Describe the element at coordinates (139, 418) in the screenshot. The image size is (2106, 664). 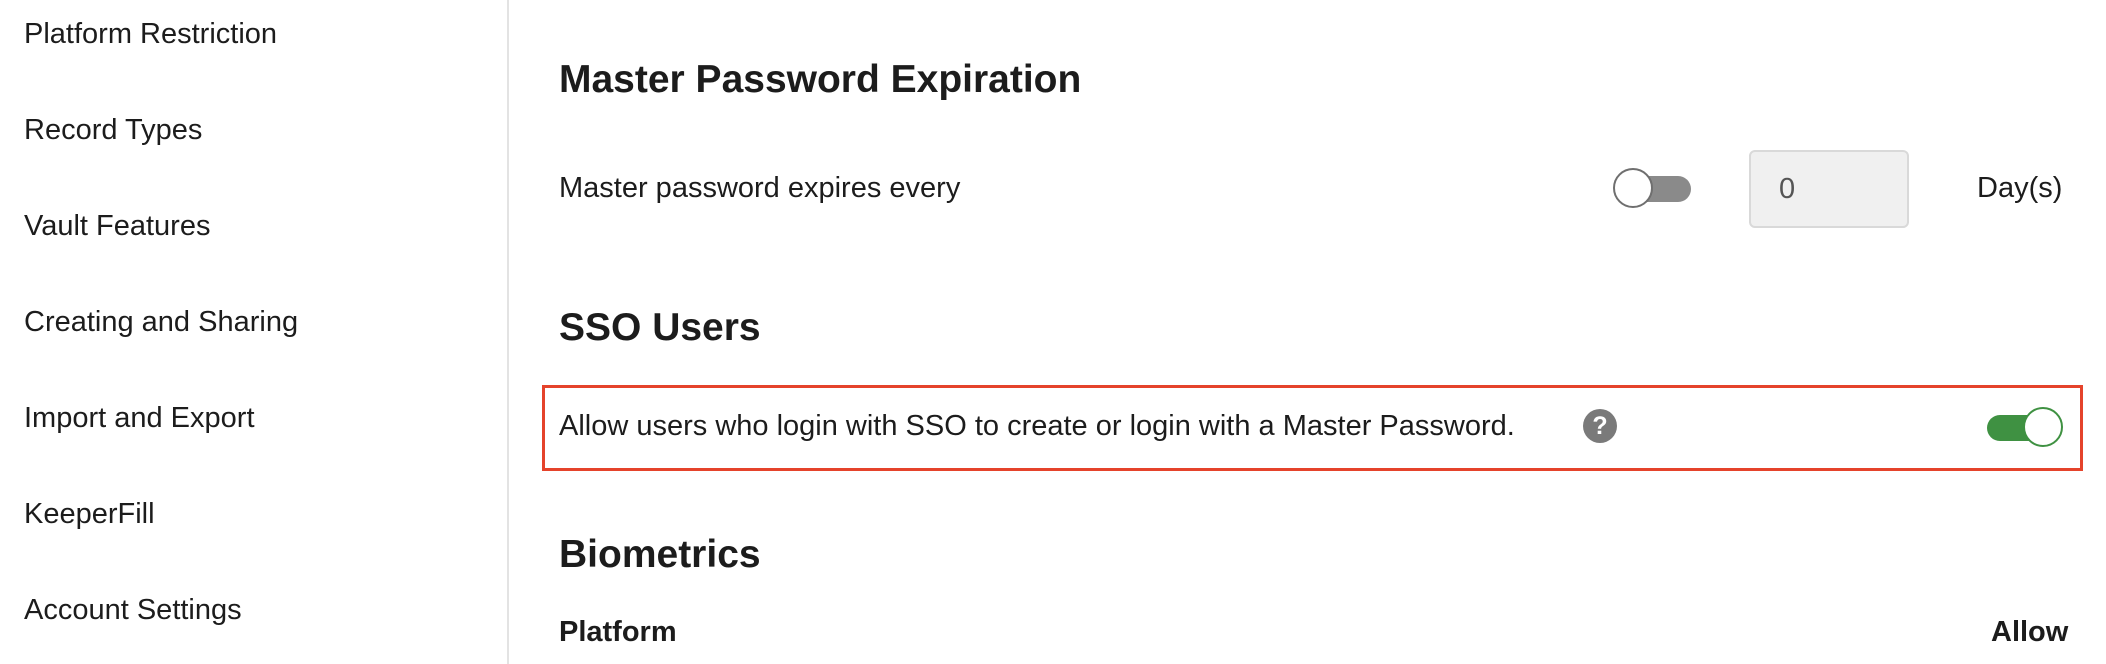
I see `sidebar-item-import-and-export: Import and Export` at that location.